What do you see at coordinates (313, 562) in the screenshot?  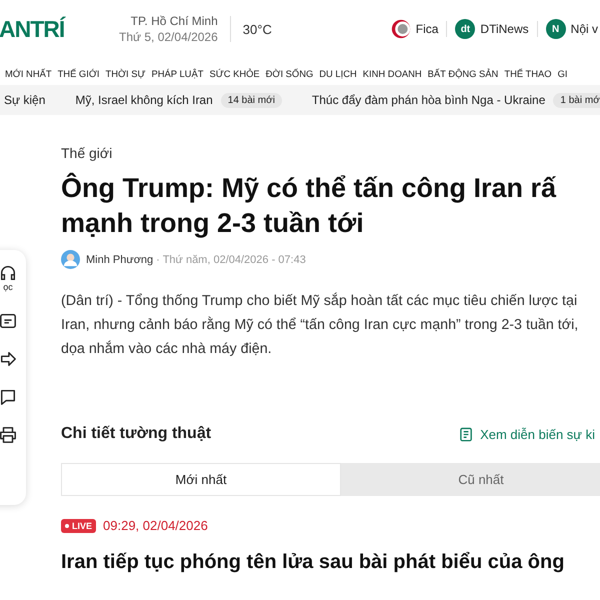 I see `entry-headline: Iran tiếp tục phóng tên lửa sau bài phát biểu của ông` at bounding box center [313, 562].